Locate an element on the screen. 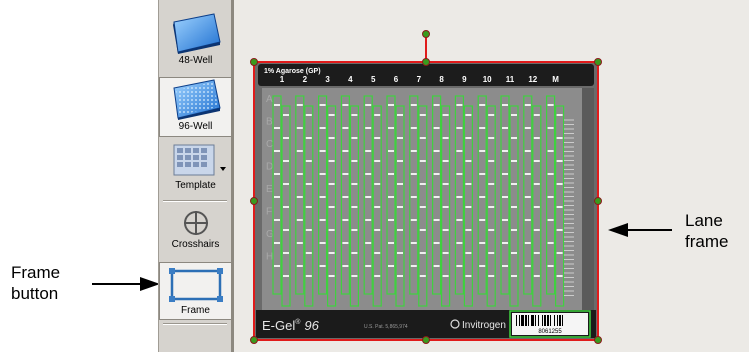  plate-48-button: 48-Well is located at coordinates (195, 43).